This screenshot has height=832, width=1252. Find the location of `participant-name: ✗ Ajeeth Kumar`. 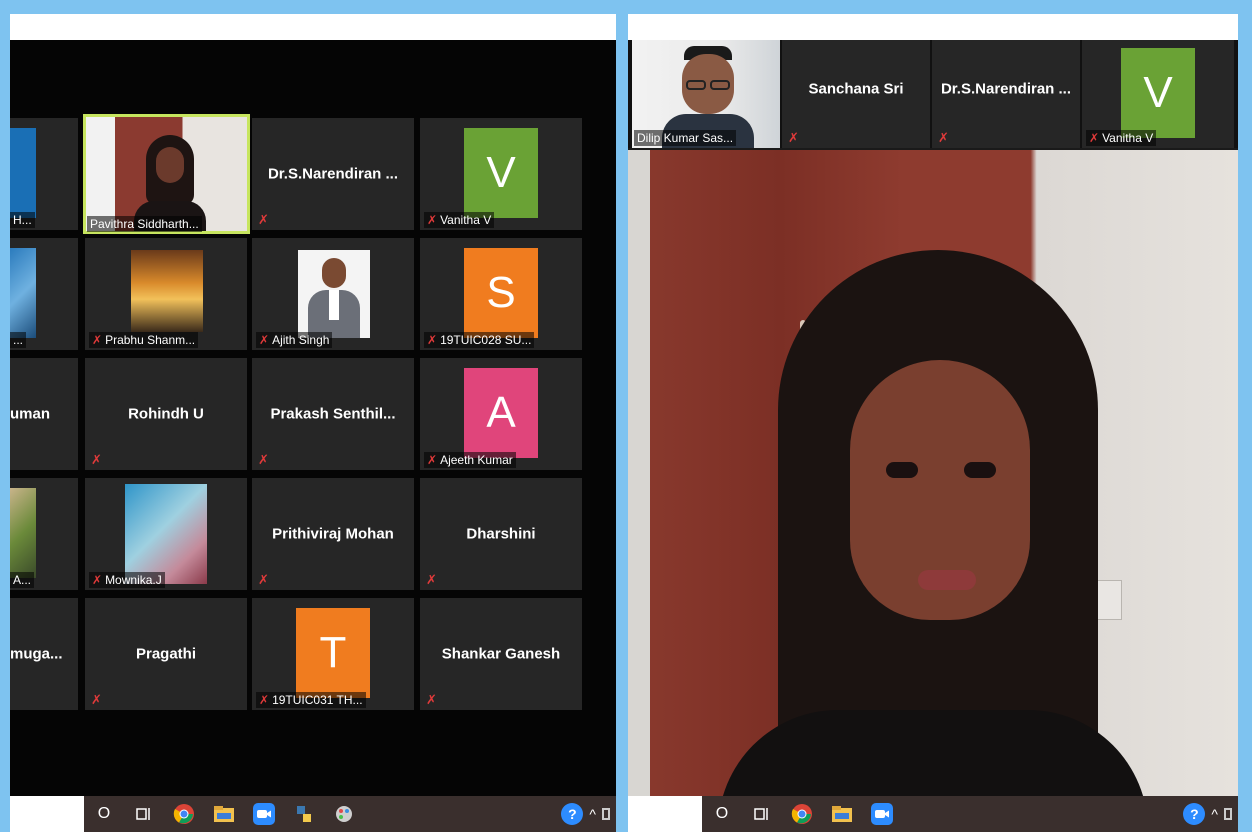

participant-name: ✗ Ajeeth Kumar is located at coordinates (470, 460).